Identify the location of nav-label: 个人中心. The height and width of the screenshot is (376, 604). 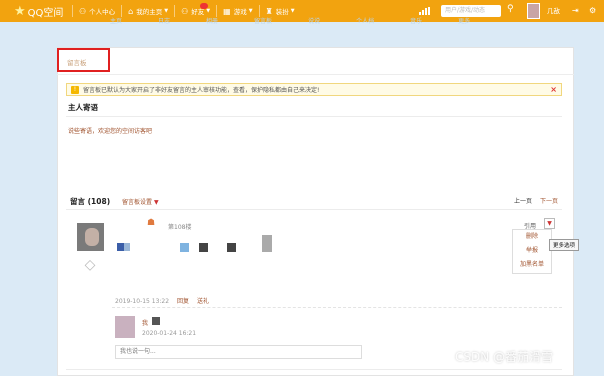
(102, 12).